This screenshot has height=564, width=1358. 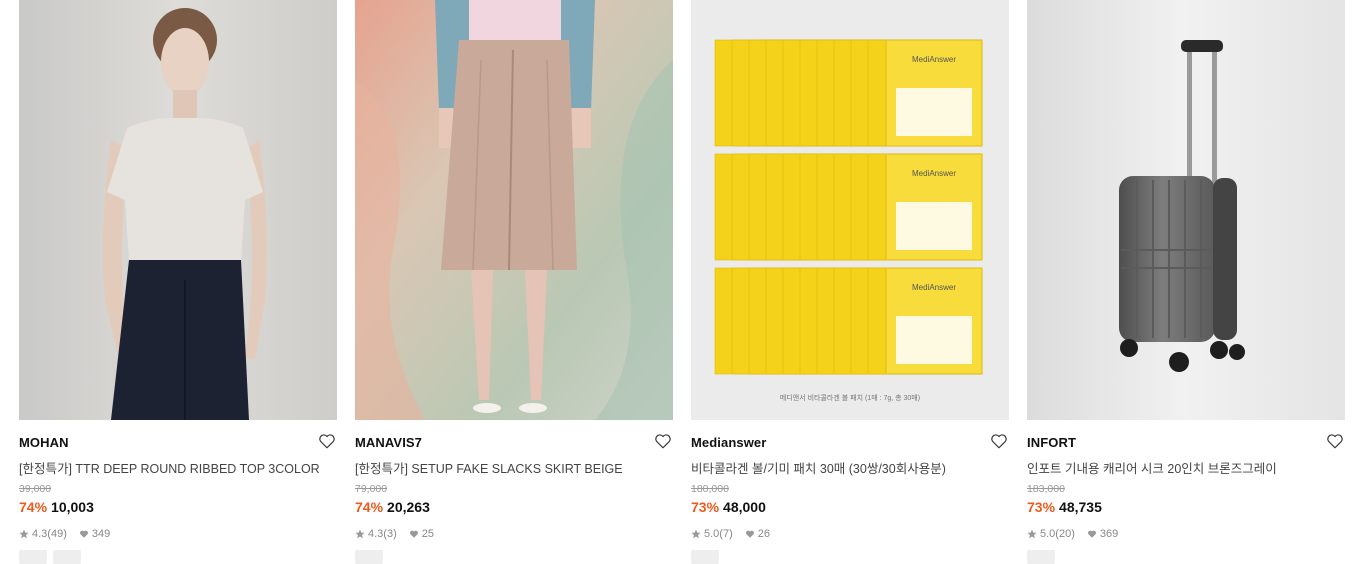 I want to click on original-price: 39,000, so click(x=35, y=489).